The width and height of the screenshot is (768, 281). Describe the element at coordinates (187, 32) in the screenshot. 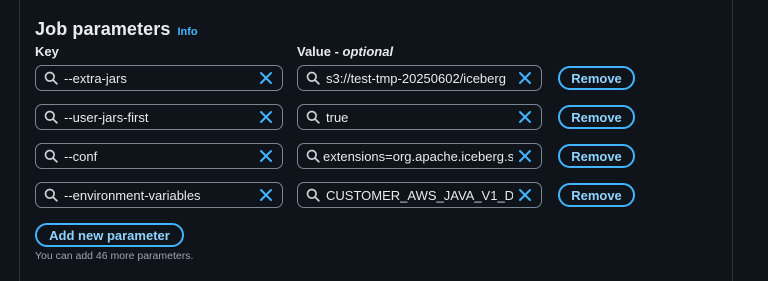

I see `info-link: Info` at that location.